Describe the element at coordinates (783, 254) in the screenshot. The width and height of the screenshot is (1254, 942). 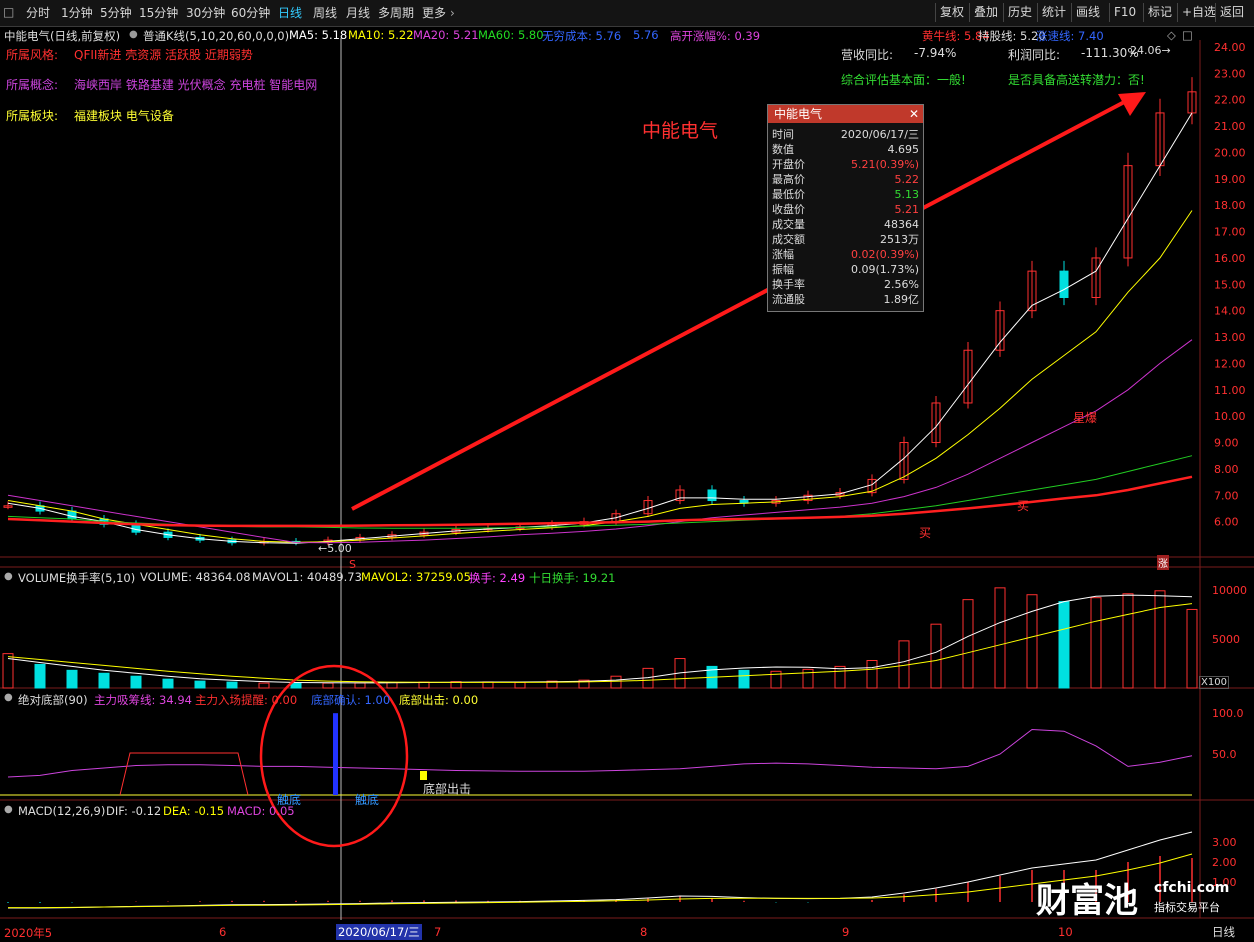
I see `popup-row-key: 涨幅` at that location.